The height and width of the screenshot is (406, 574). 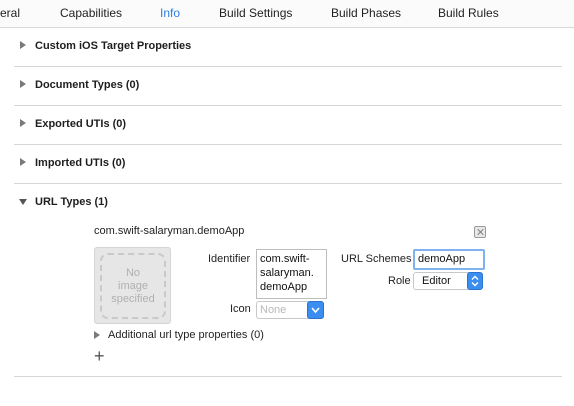 What do you see at coordinates (169, 231) in the screenshot?
I see `url-type-name: com.swift-salaryman.demoApp` at bounding box center [169, 231].